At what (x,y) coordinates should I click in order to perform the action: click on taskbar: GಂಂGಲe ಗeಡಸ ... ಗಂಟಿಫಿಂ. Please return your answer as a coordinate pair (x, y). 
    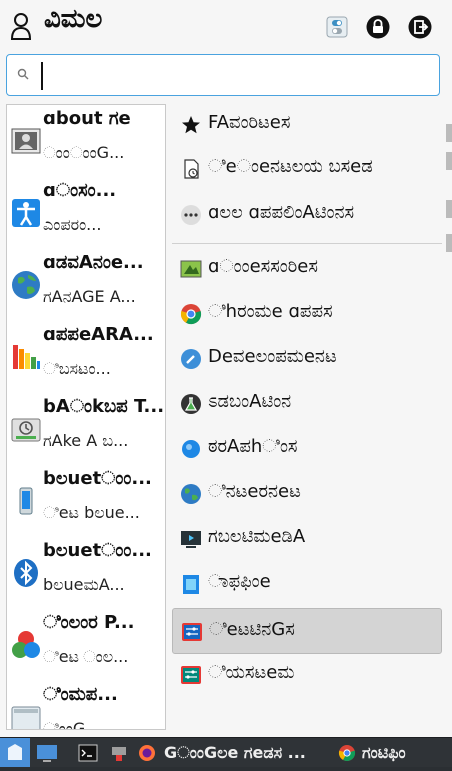
    Looking at the image, I should click on (226, 752).